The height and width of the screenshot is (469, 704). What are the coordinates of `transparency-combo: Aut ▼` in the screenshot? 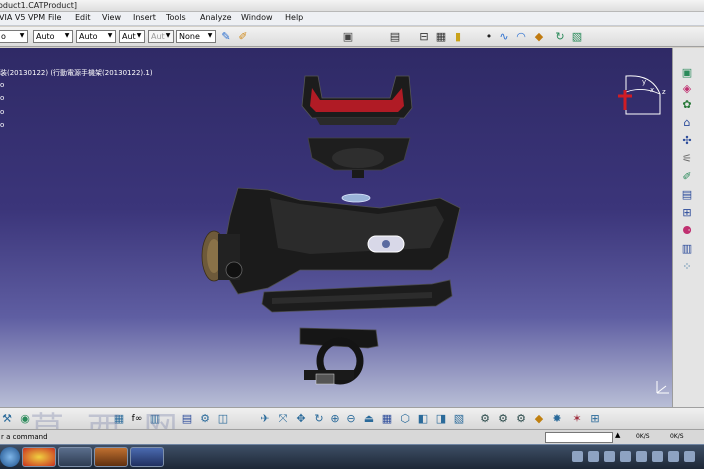 It's located at (161, 36).